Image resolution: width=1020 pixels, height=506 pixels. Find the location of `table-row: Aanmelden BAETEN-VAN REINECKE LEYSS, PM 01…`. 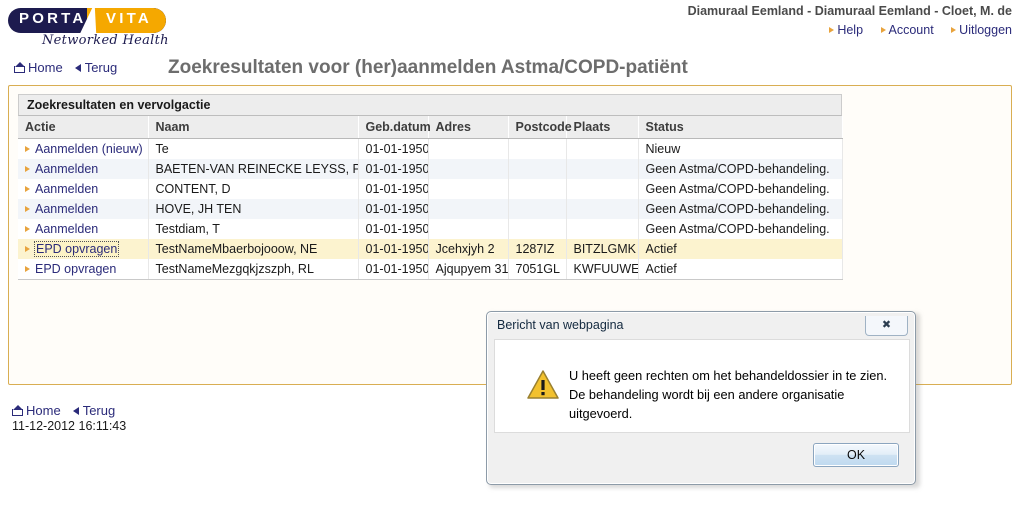

table-row: Aanmelden BAETEN-VAN REINECKE LEYSS, PM 01… is located at coordinates (430, 169).